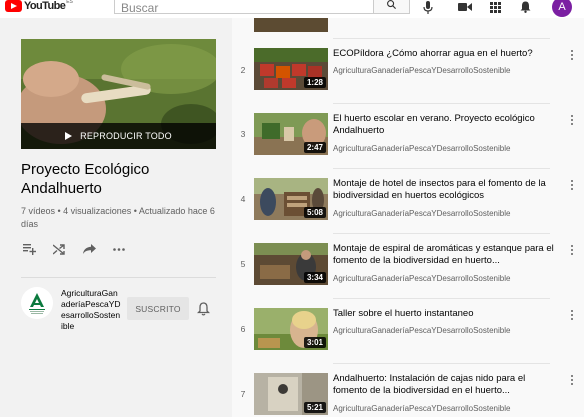 This screenshot has height=417, width=584. Describe the element at coordinates (314, 407) in the screenshot. I see `video-duration: 5:21` at that location.